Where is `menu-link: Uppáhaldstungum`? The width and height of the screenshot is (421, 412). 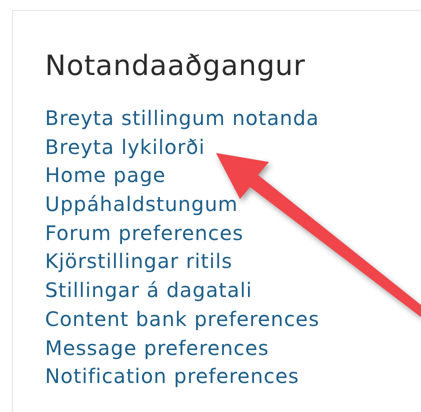
menu-link: Uppáhaldstungum is located at coordinates (141, 204).